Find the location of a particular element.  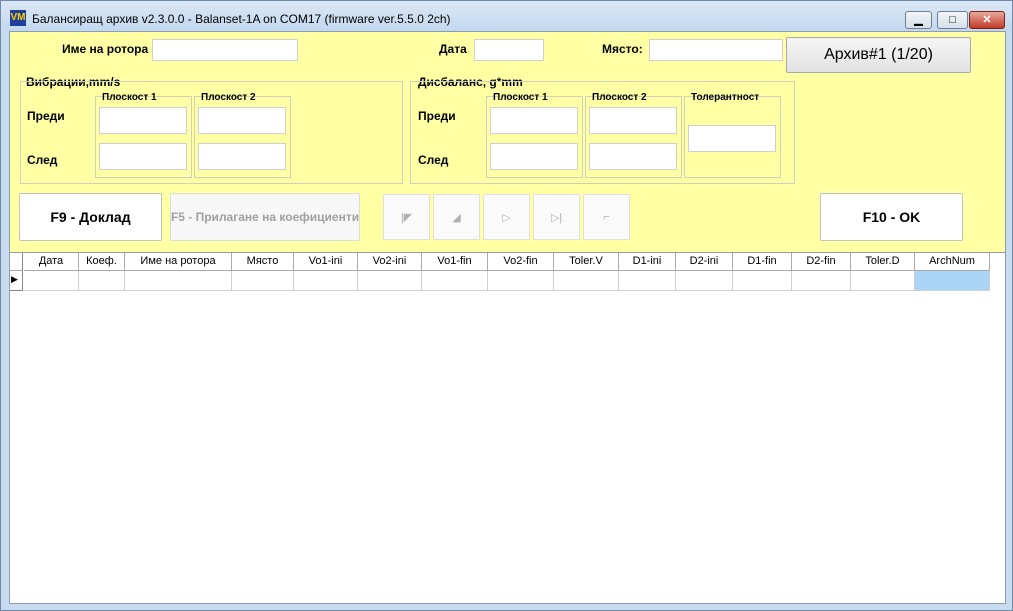

vibration-plane2-label: Плоскост 2 is located at coordinates (228, 97).